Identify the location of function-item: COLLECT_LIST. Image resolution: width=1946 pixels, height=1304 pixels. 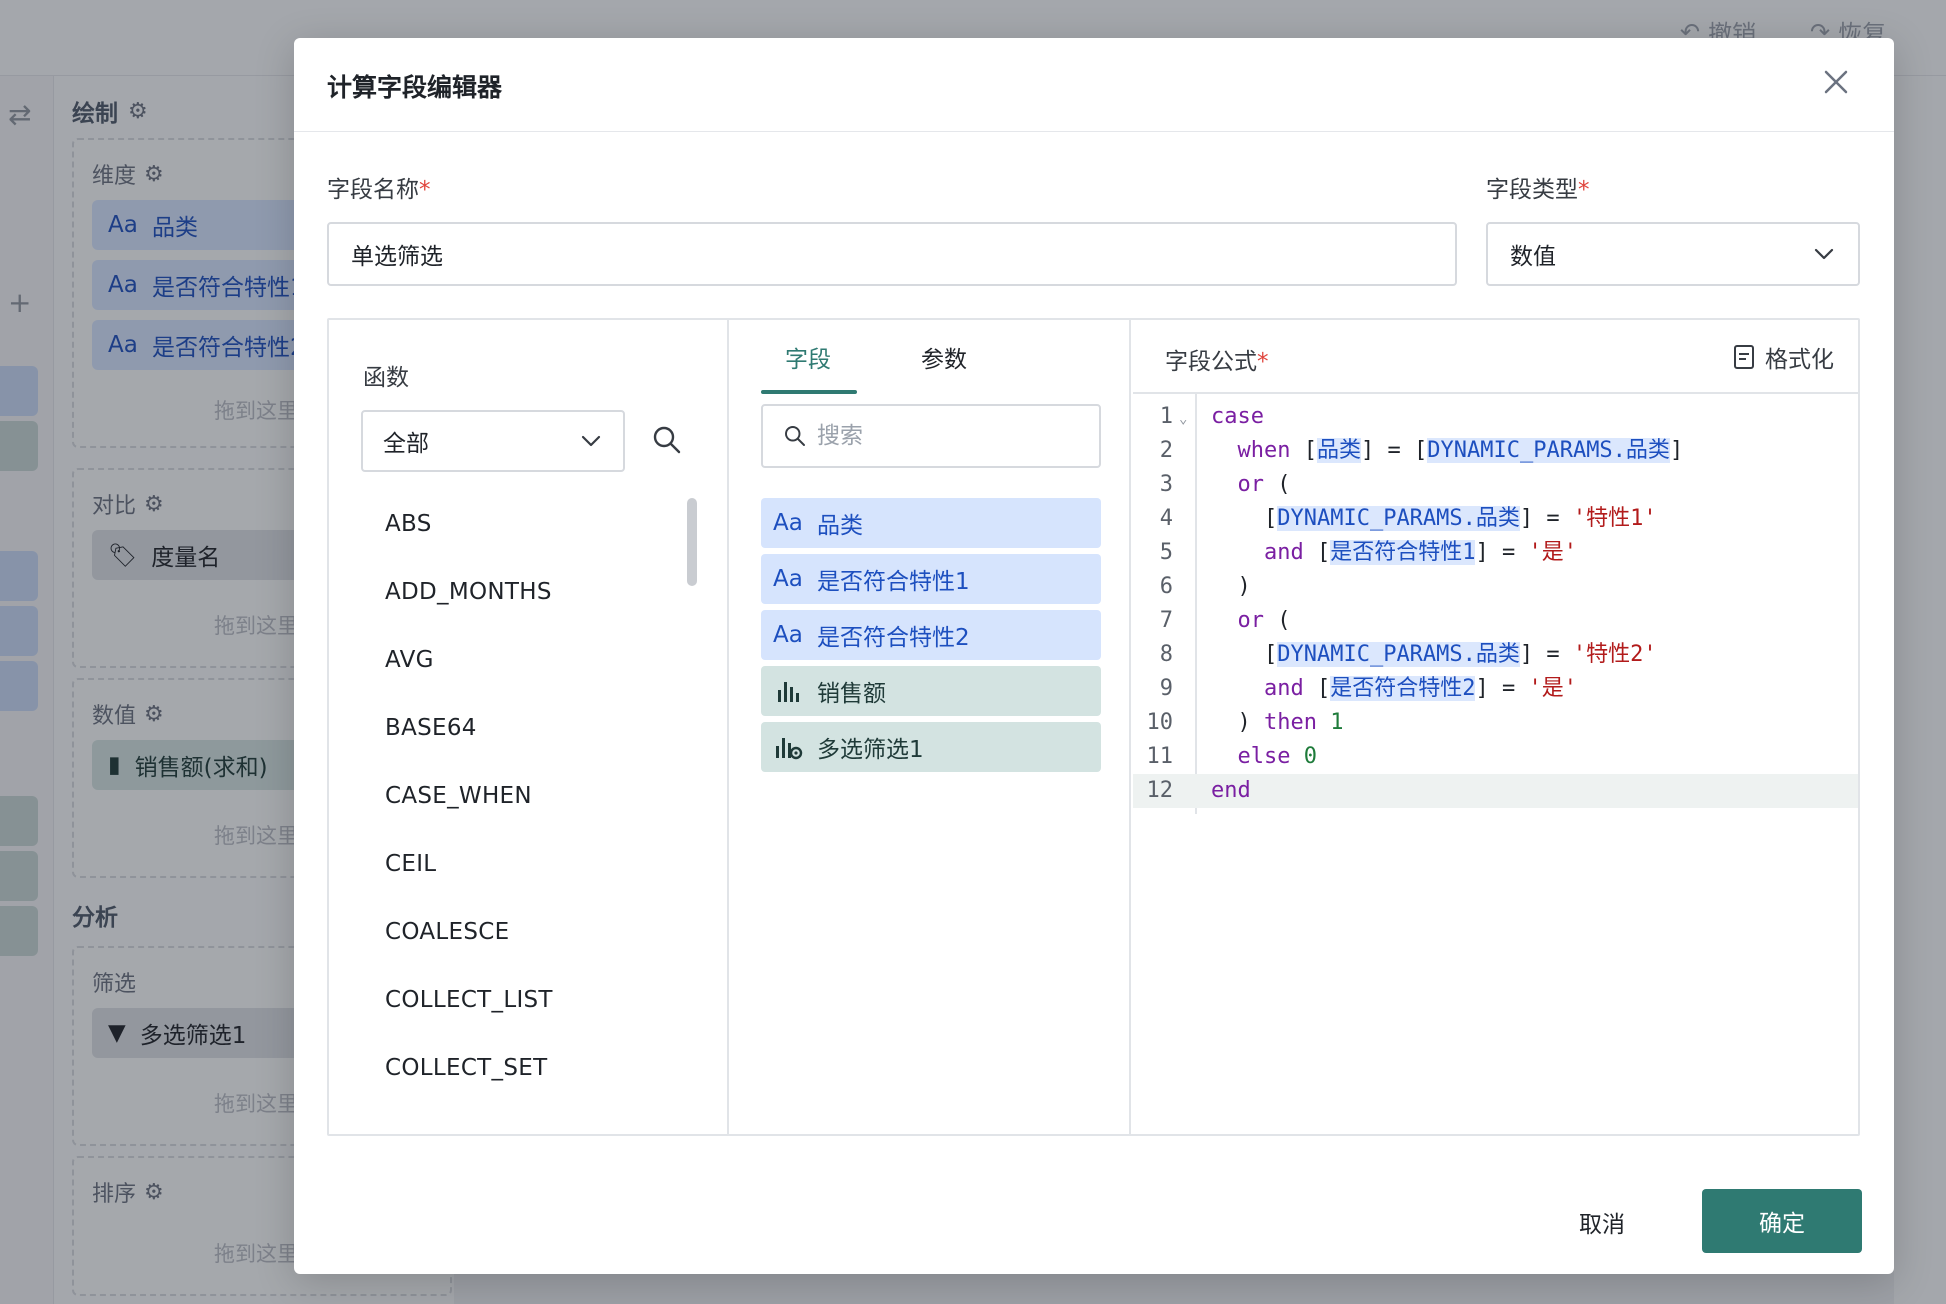
(535, 1000).